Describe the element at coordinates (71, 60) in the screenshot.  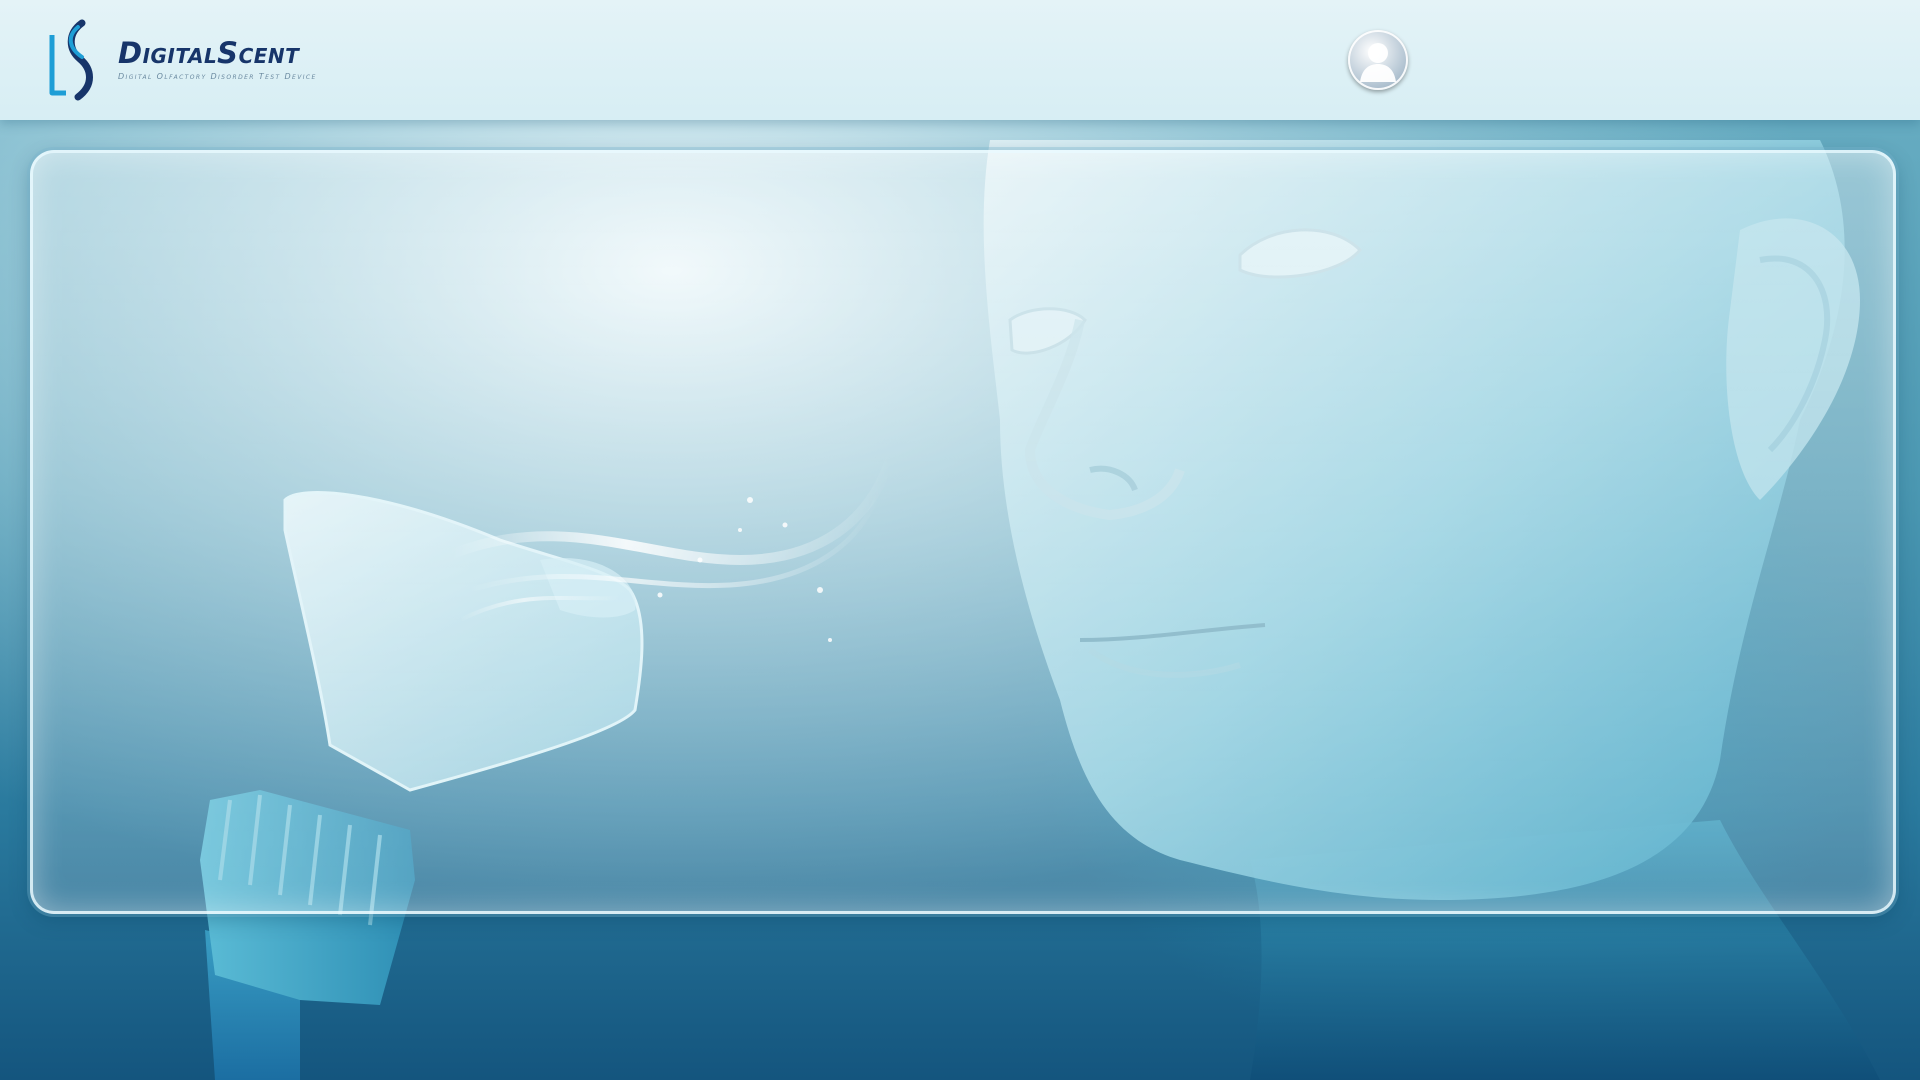
I see `ds-logo-icon` at that location.